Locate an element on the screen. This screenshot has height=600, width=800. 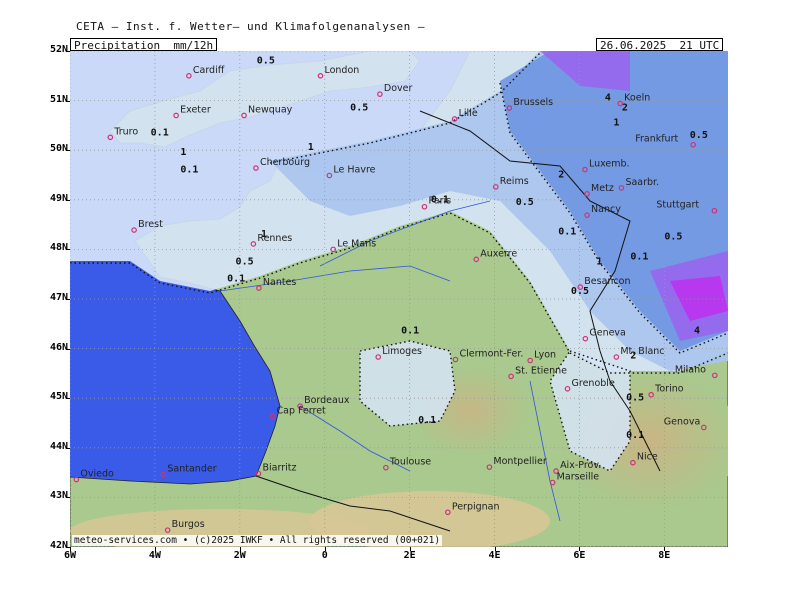
city-label: Clermont-Fer. is located at coordinates (491, 354).